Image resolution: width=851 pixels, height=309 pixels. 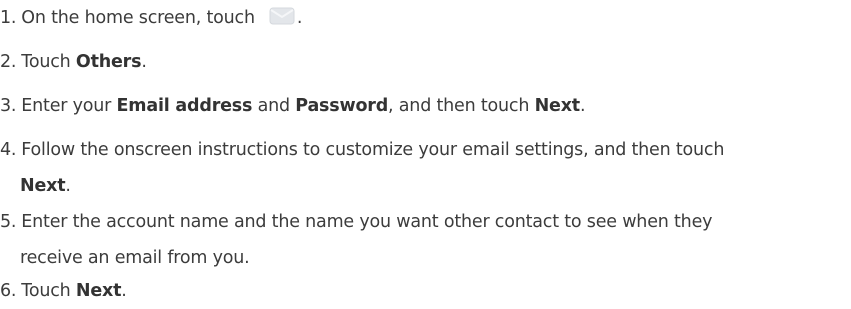 I want to click on step-2: 2. Touch Others., so click(x=73, y=62).